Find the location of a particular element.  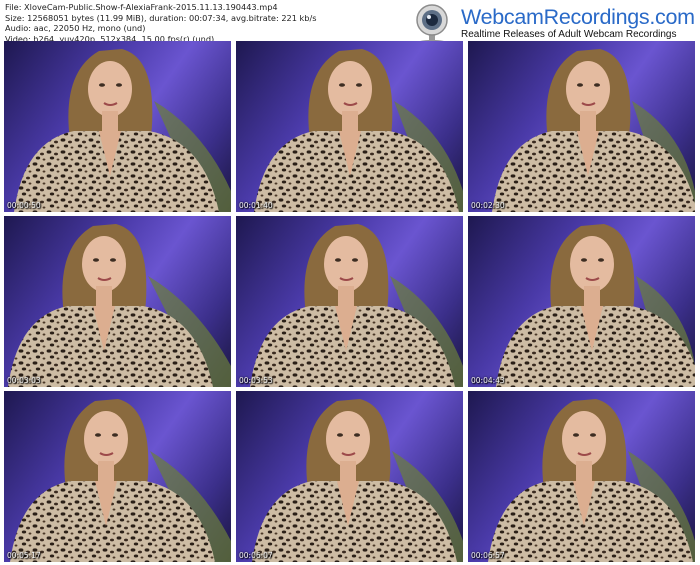

timestamp: 00:06:57 is located at coordinates (488, 555).